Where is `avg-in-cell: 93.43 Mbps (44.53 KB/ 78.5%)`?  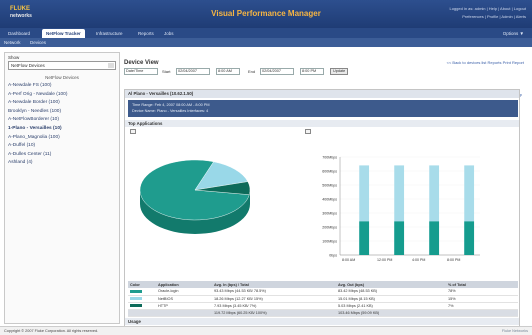
avg-in-cell: 93.43 Mbps (44.53 KB/ 78.5%) is located at coordinates (272, 292).